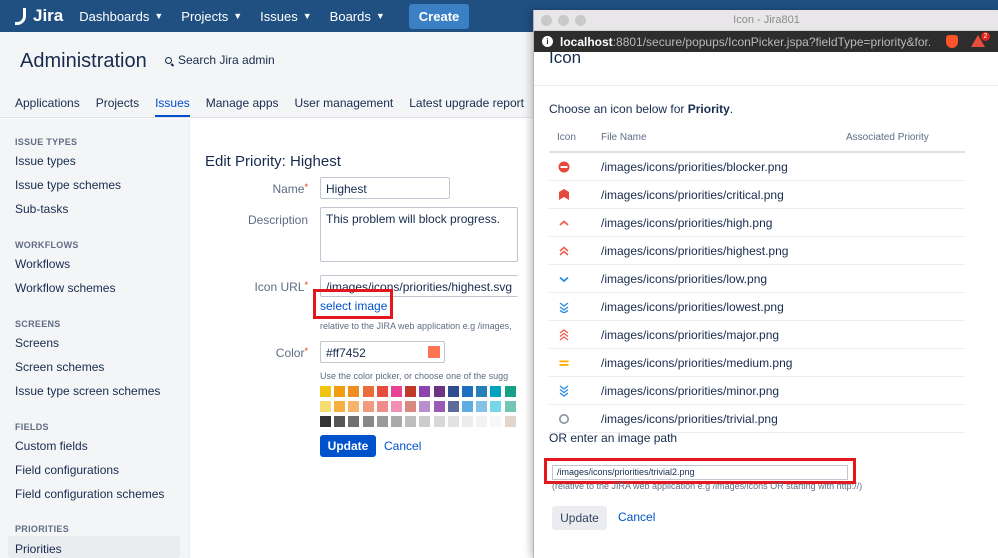 Image resolution: width=998 pixels, height=558 pixels. Describe the element at coordinates (59, 367) in the screenshot. I see `sidebar-item-screen-schemes: Screen schemes` at that location.